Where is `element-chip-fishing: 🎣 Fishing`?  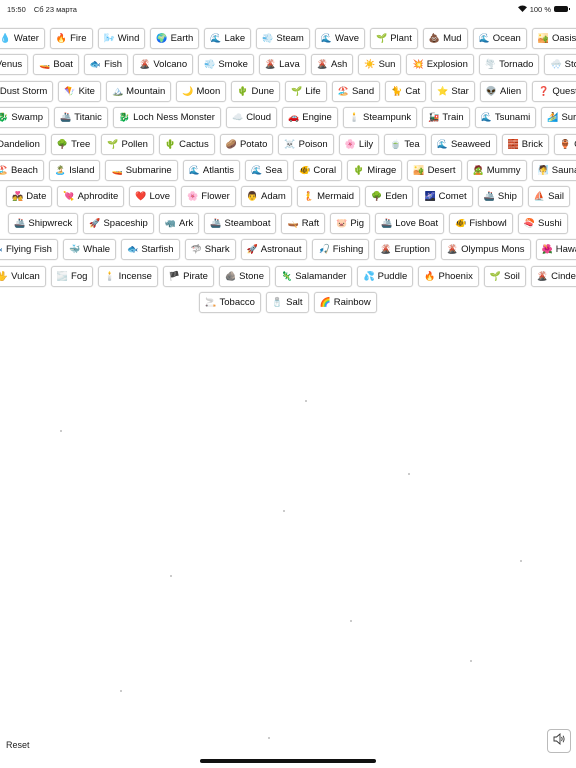 element-chip-fishing: 🎣 Fishing is located at coordinates (341, 250).